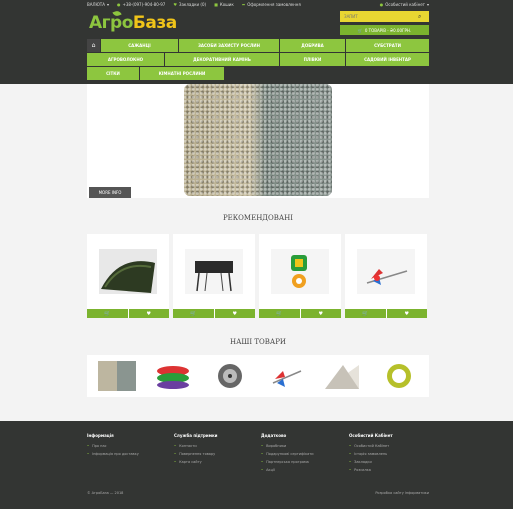  Describe the element at coordinates (195, 454) in the screenshot. I see `footer-link: • Повернення товару` at that location.